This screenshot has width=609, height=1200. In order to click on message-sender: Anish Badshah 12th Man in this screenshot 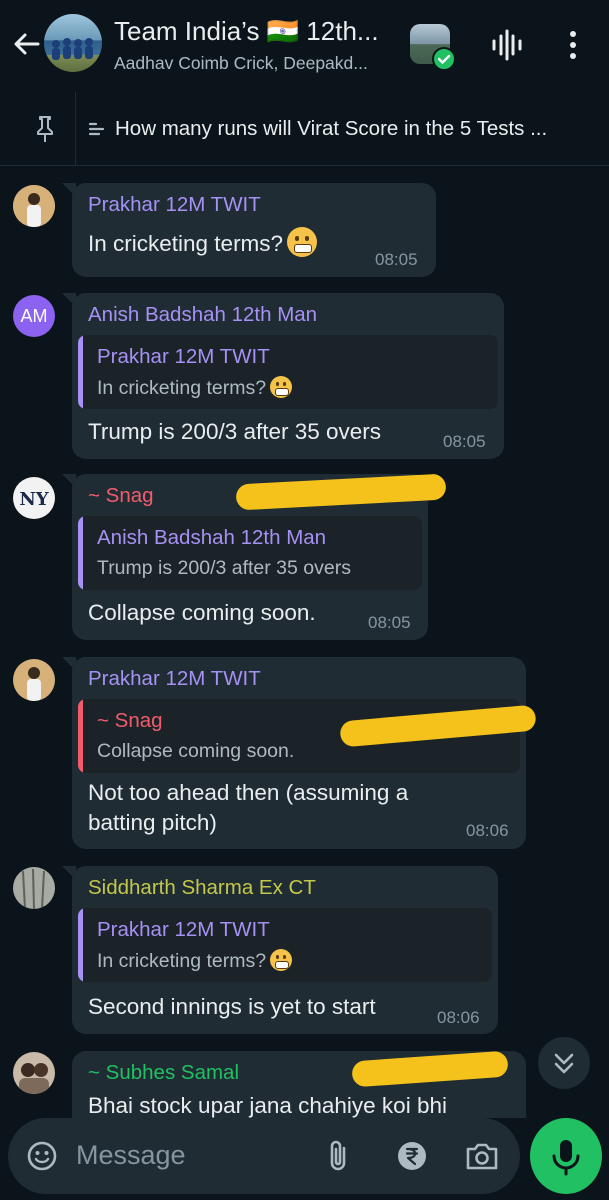, I will do `click(202, 315)`.